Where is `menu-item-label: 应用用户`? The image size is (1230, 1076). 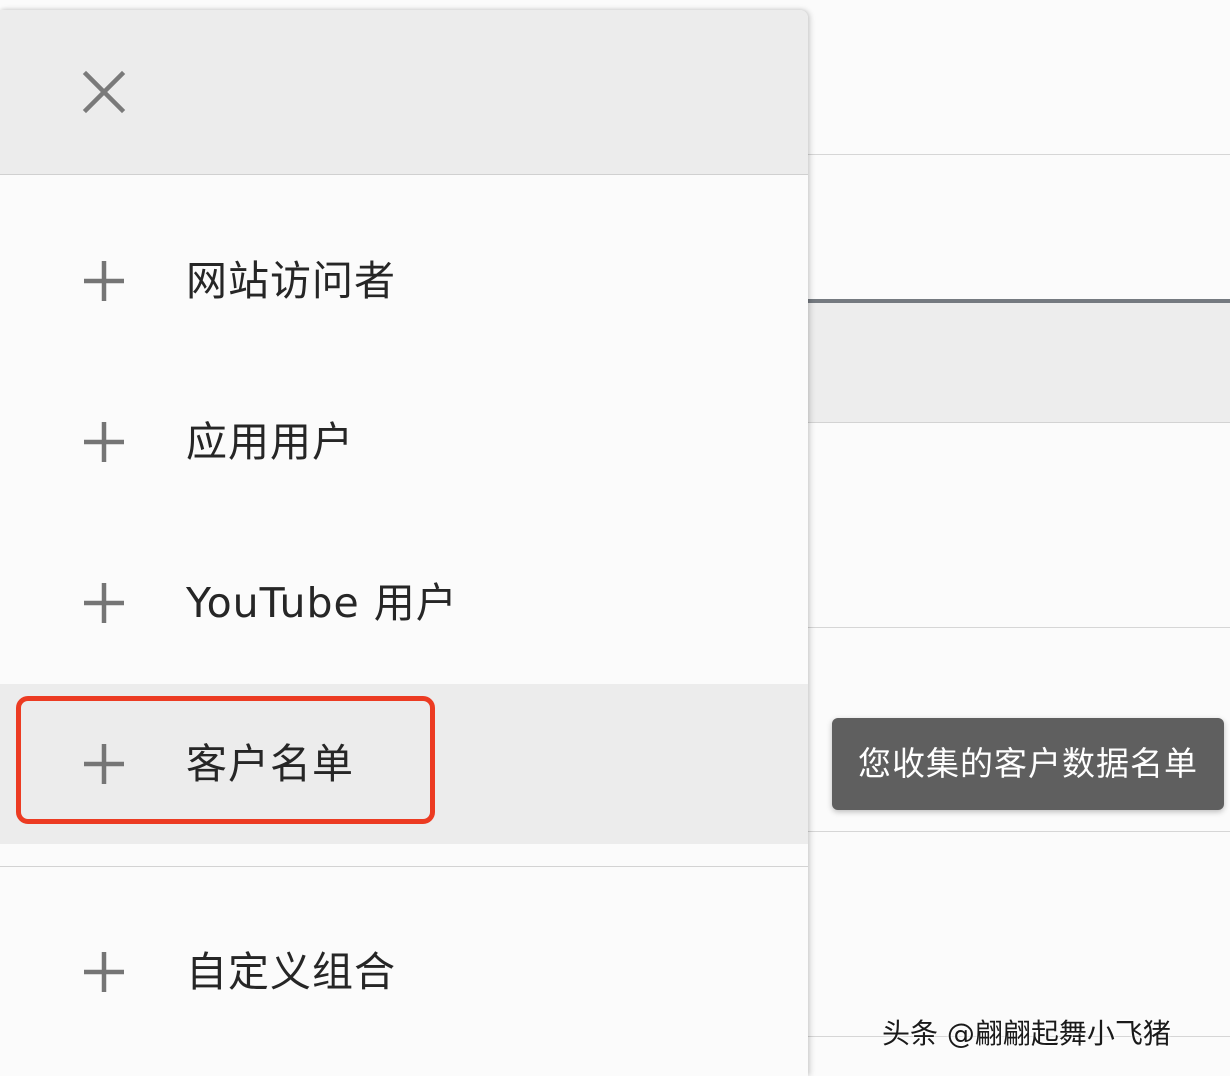 menu-item-label: 应用用户 is located at coordinates (270, 442).